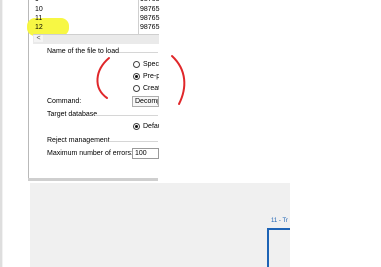  Describe the element at coordinates (335, 225) in the screenshot. I see `page-background` at that location.